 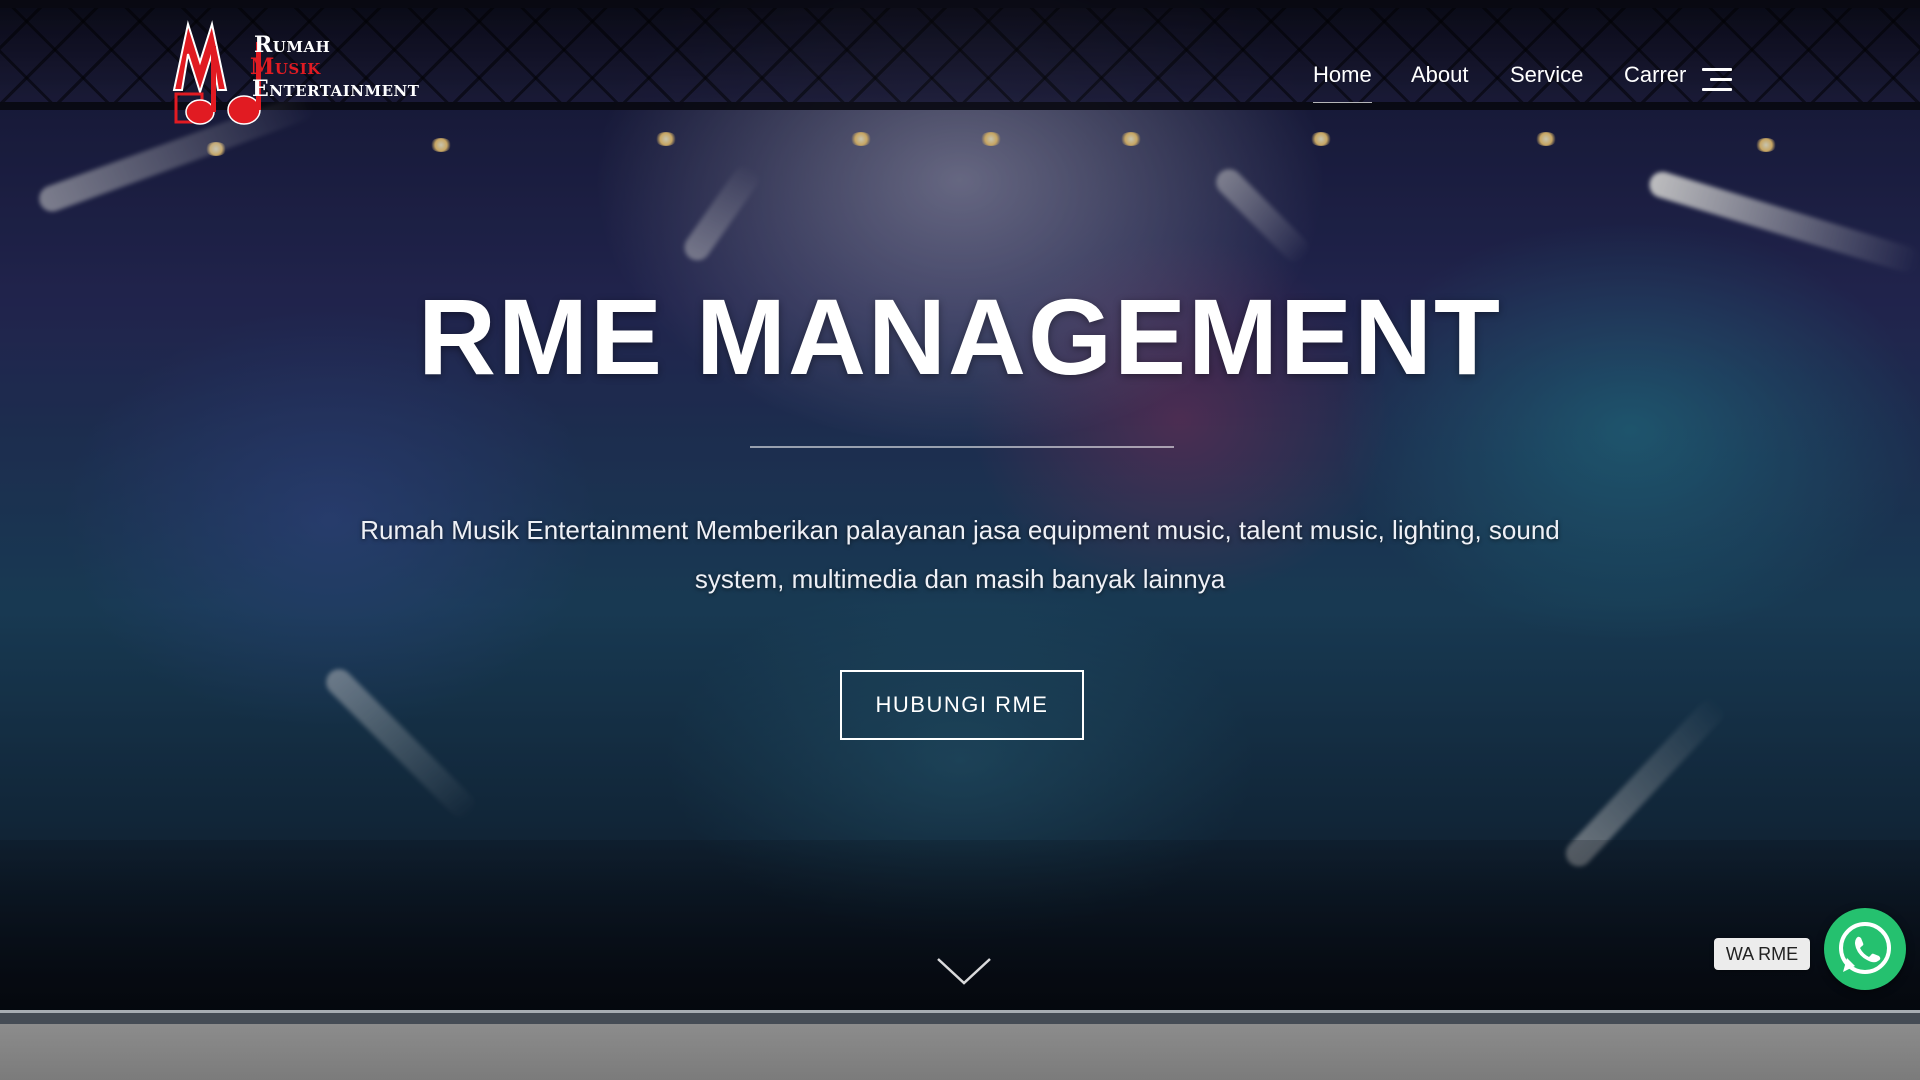 I want to click on hero-title: RME MANAGEMENT, so click(x=960, y=336).